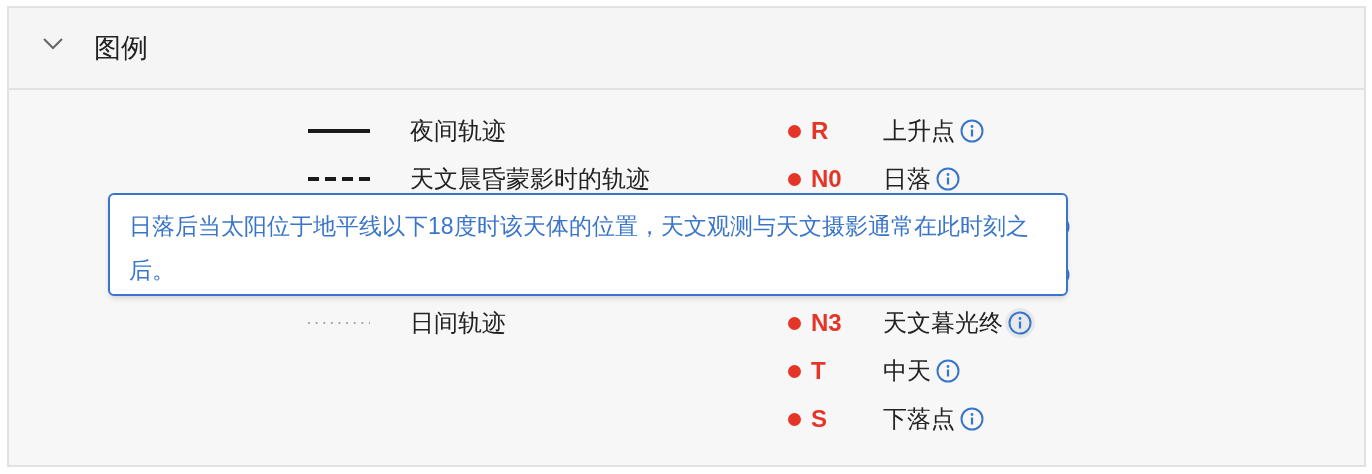 The image size is (1372, 474). I want to click on point-code: S, so click(819, 419).